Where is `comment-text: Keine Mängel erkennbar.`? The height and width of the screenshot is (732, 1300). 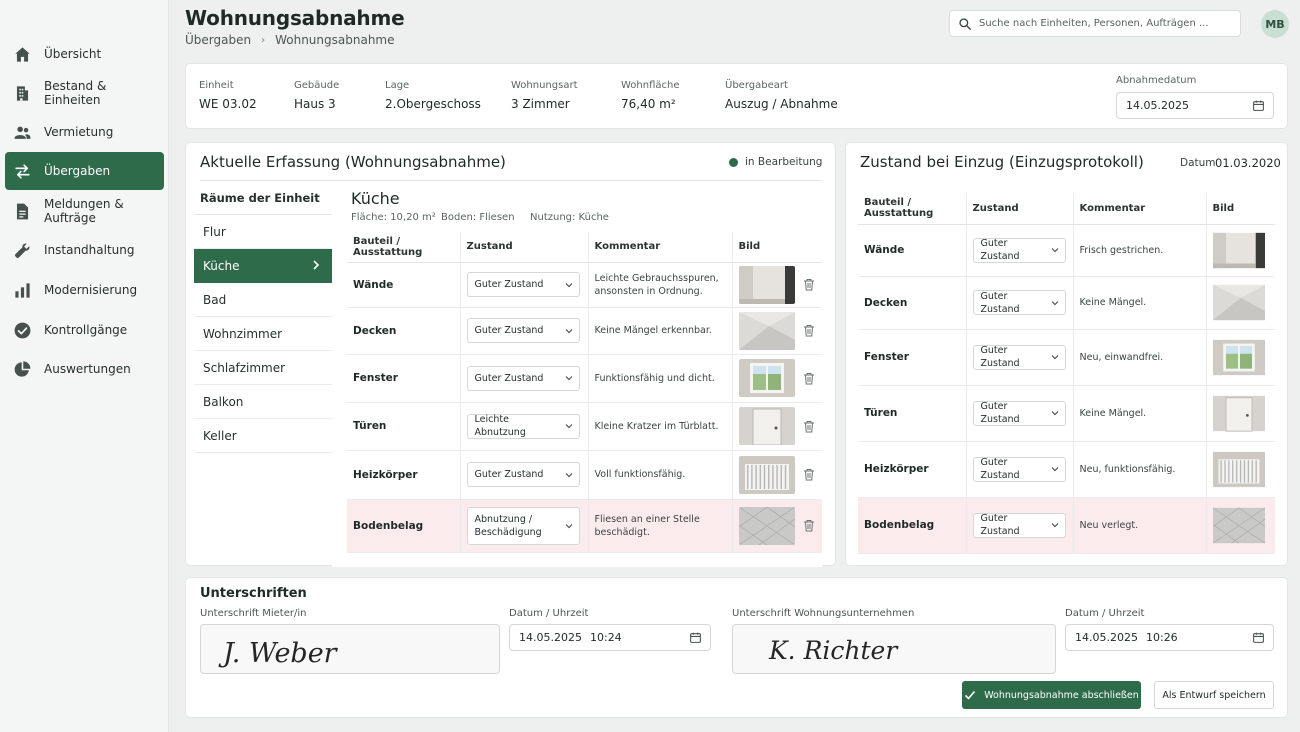
comment-text: Keine Mängel erkennbar. is located at coordinates (663, 330).